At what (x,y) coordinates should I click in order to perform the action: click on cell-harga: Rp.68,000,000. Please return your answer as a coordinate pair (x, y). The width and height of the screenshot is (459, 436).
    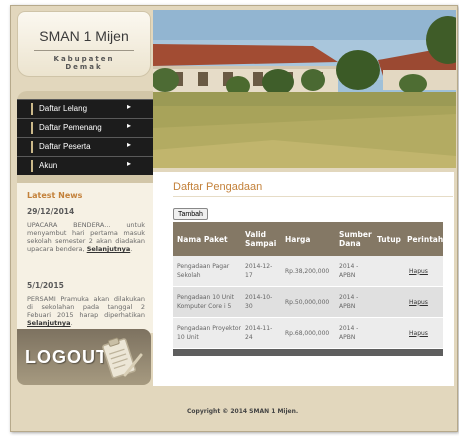
    Looking at the image, I should click on (307, 333).